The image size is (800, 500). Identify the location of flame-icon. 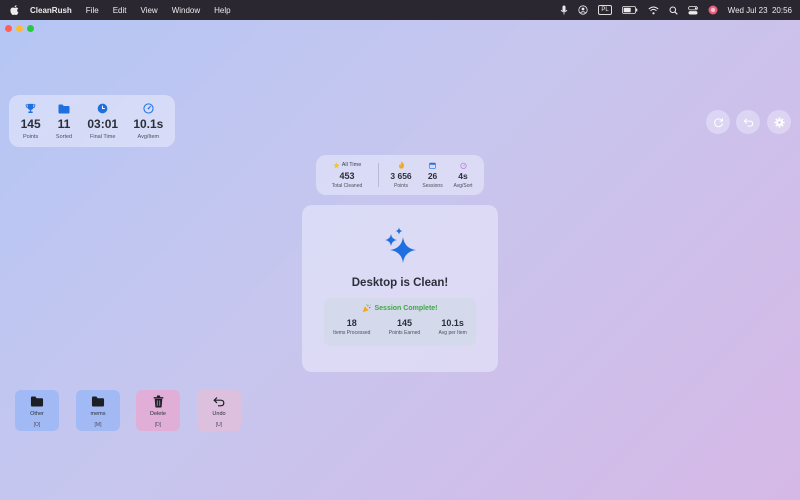
(401, 165).